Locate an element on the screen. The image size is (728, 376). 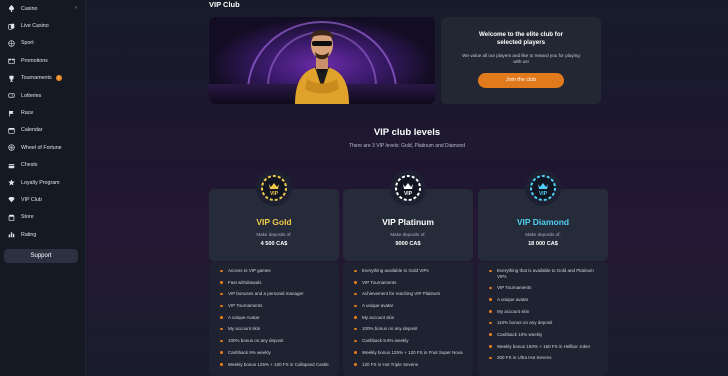
sidebar-item-chests: Chests is located at coordinates (42, 165).